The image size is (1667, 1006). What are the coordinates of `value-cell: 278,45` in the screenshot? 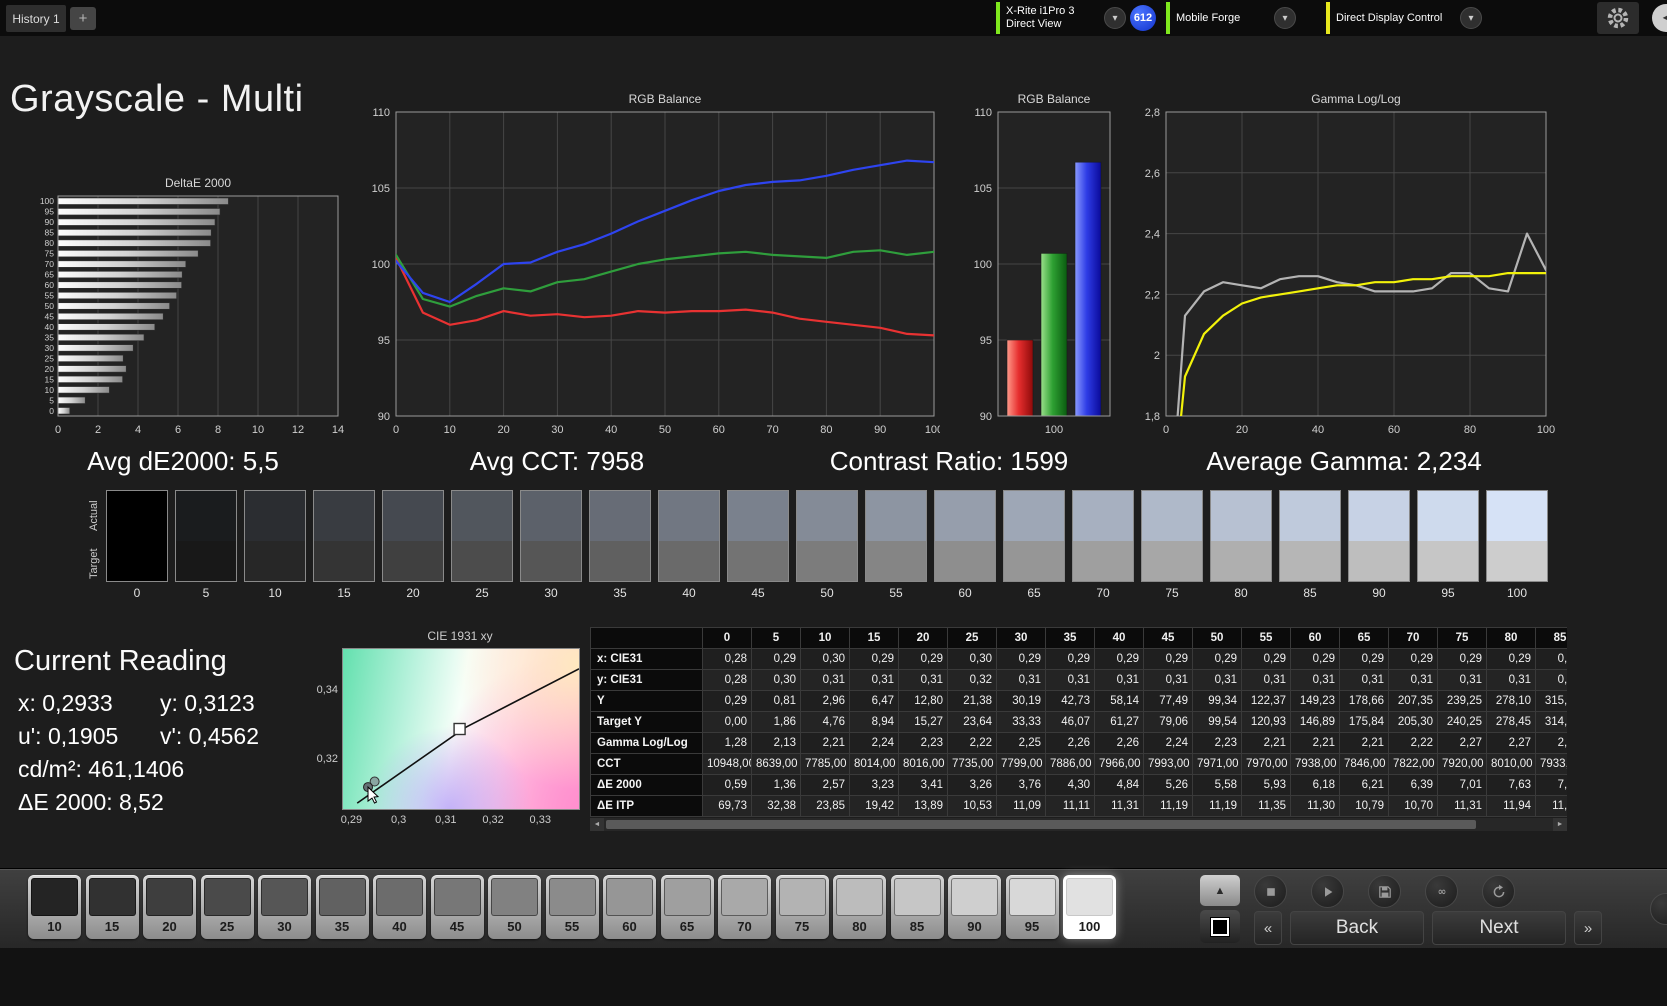 It's located at (1511, 722).